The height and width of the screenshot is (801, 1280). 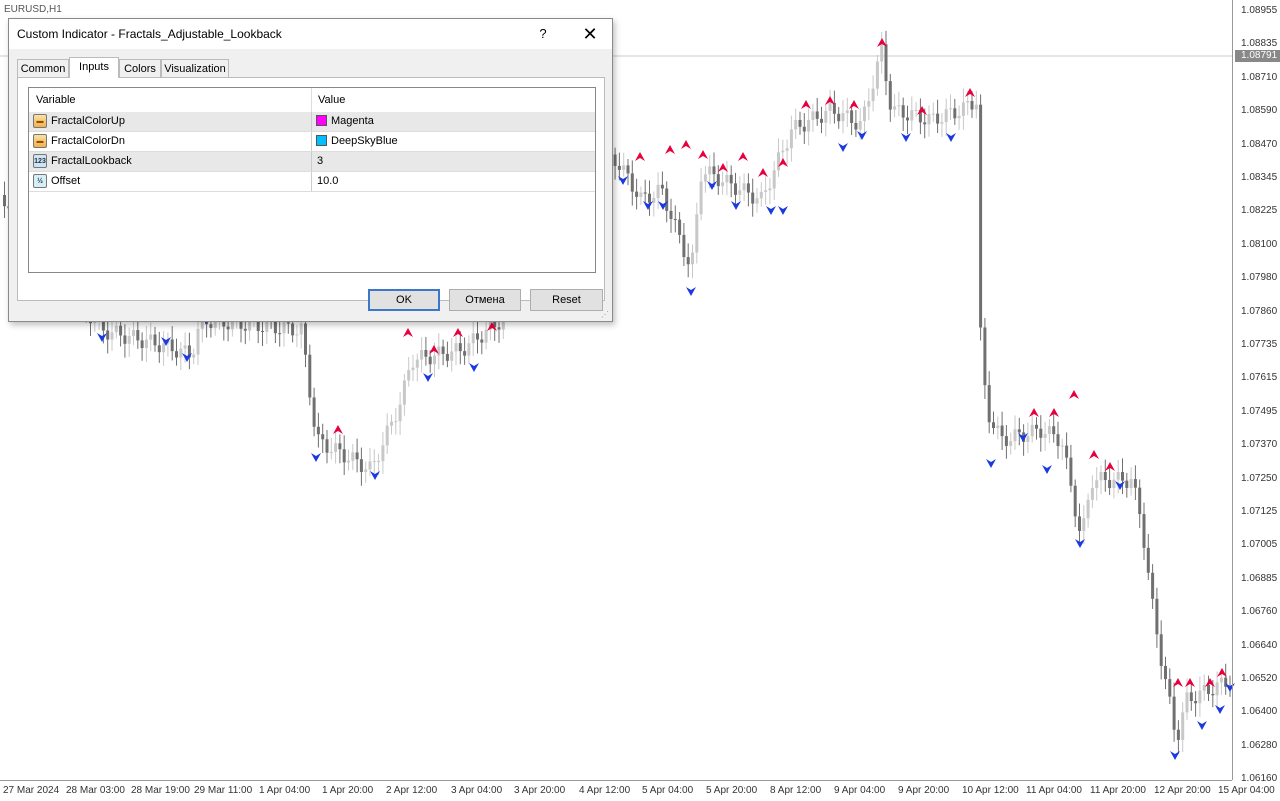 What do you see at coordinates (1259, 578) in the screenshot?
I see `price-label: 1.06885` at bounding box center [1259, 578].